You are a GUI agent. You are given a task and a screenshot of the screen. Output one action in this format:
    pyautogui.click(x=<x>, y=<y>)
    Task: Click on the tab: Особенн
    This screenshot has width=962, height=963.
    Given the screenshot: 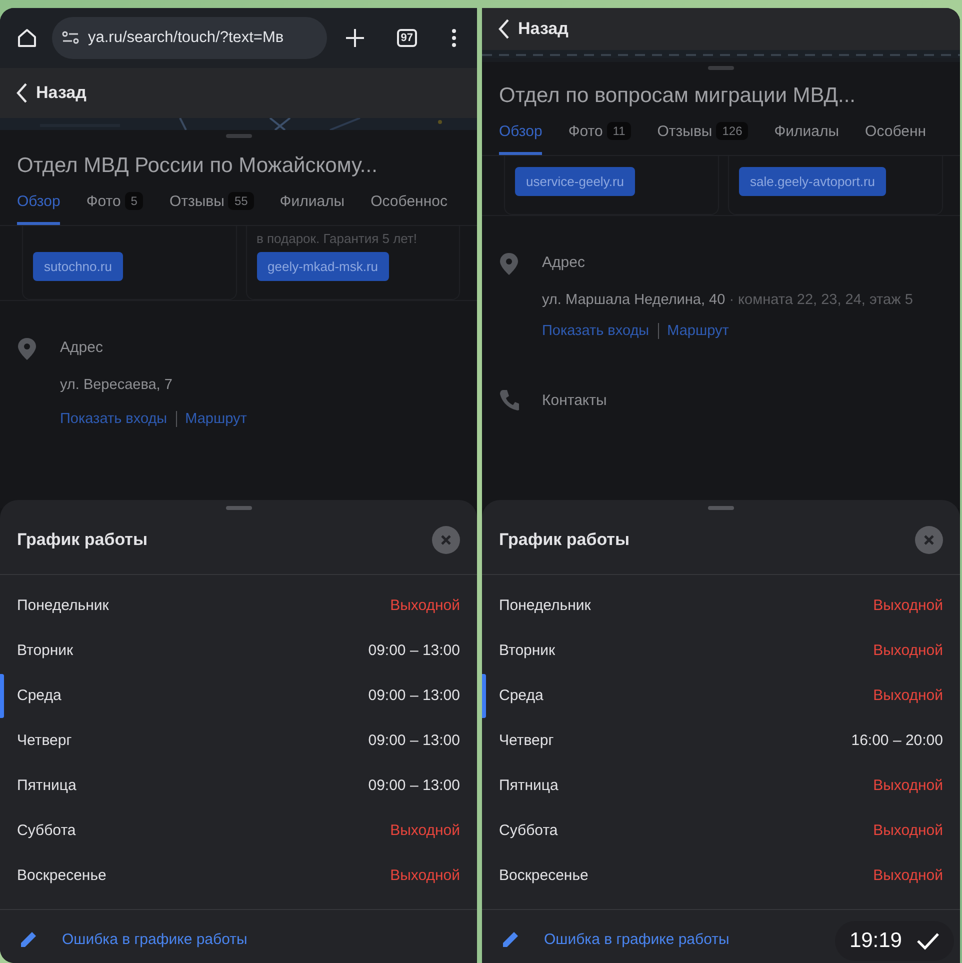 What is the action you would take?
    pyautogui.click(x=895, y=138)
    